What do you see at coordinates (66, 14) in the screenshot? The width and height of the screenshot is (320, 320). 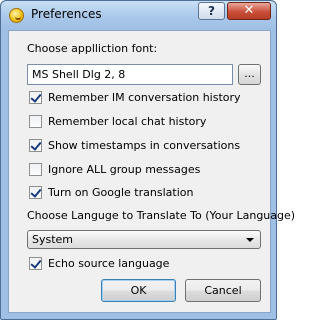 I see `window-title: Preferences` at bounding box center [66, 14].